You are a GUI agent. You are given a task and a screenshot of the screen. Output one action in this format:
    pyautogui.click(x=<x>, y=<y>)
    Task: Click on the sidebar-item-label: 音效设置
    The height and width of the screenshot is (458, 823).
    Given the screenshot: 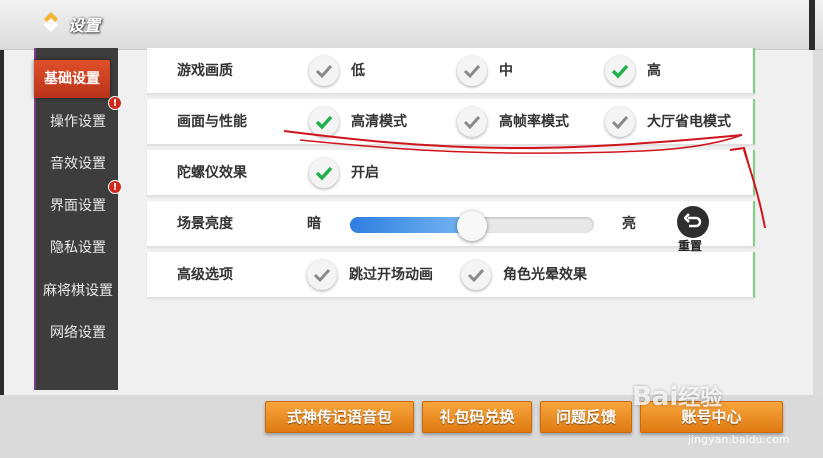 What is the action you would take?
    pyautogui.click(x=78, y=164)
    